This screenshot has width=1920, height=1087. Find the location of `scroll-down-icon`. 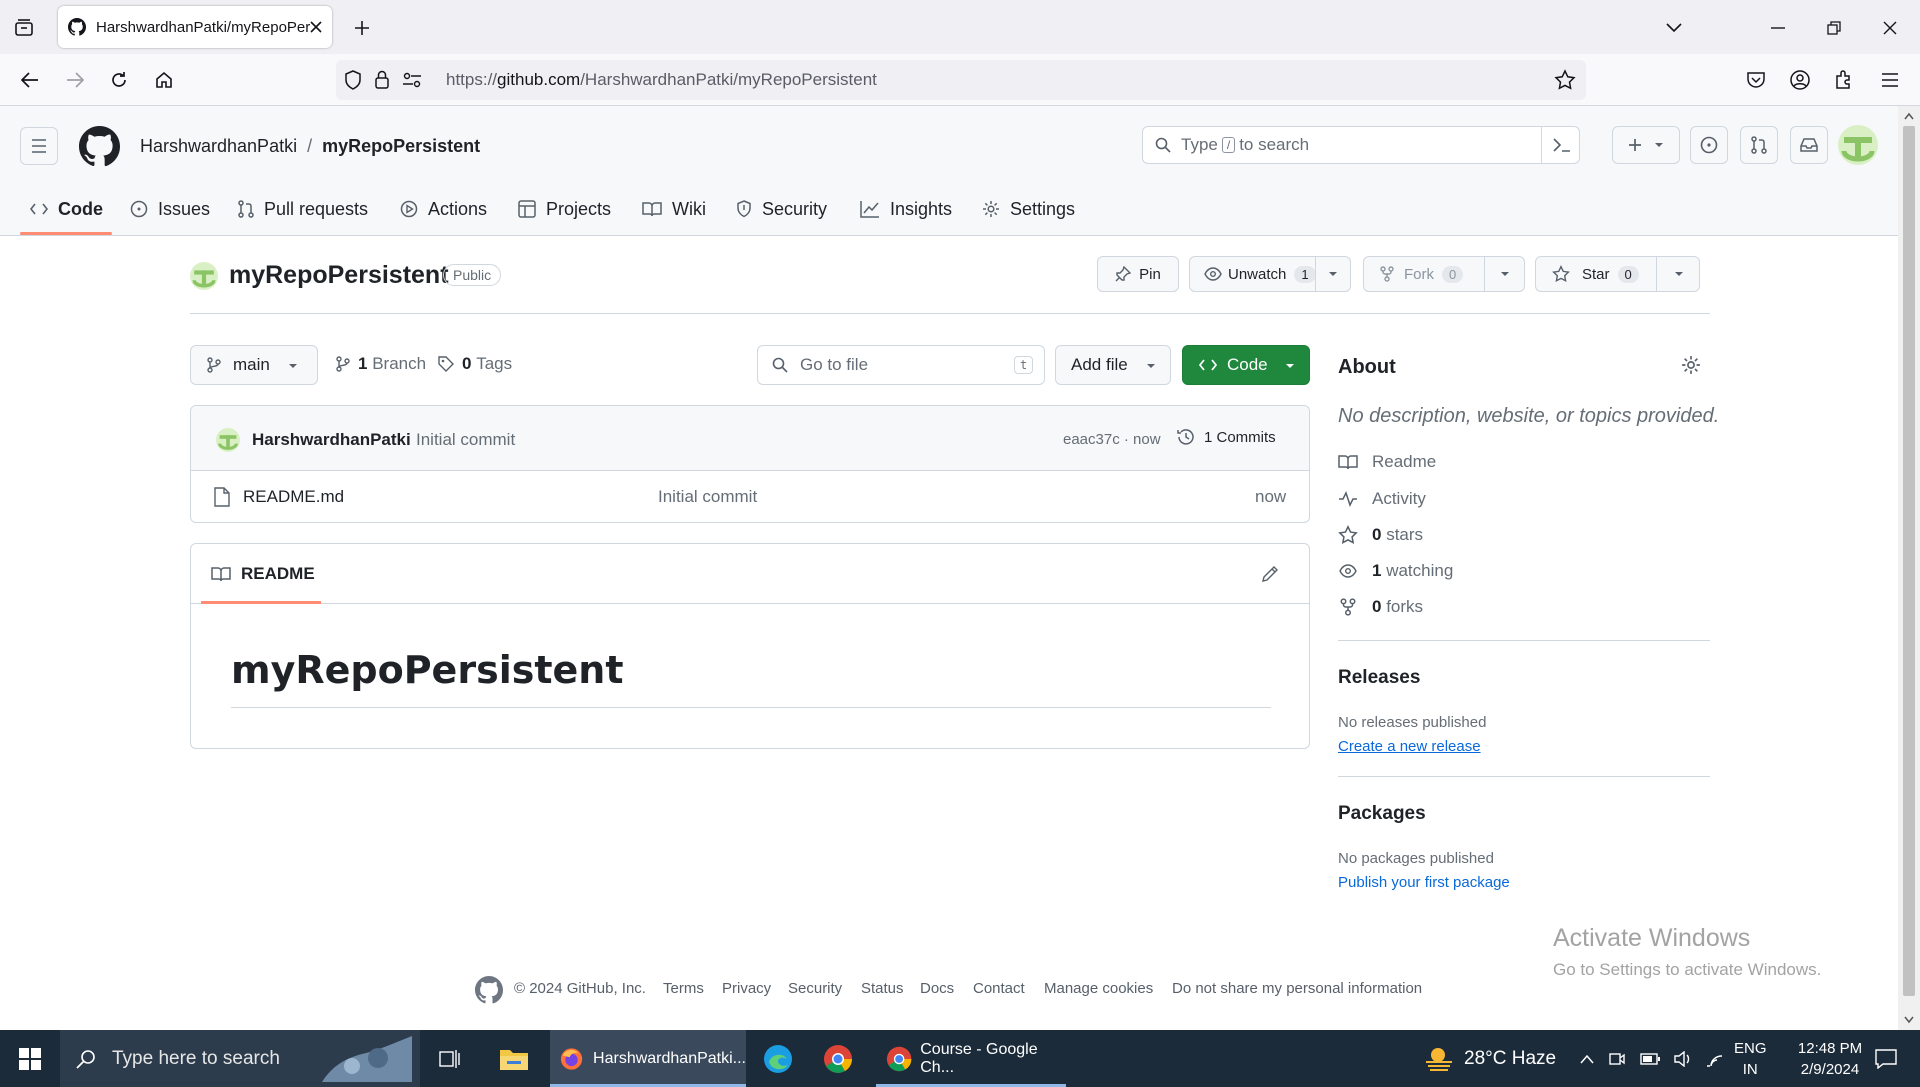

scroll-down-icon is located at coordinates (1909, 1020).